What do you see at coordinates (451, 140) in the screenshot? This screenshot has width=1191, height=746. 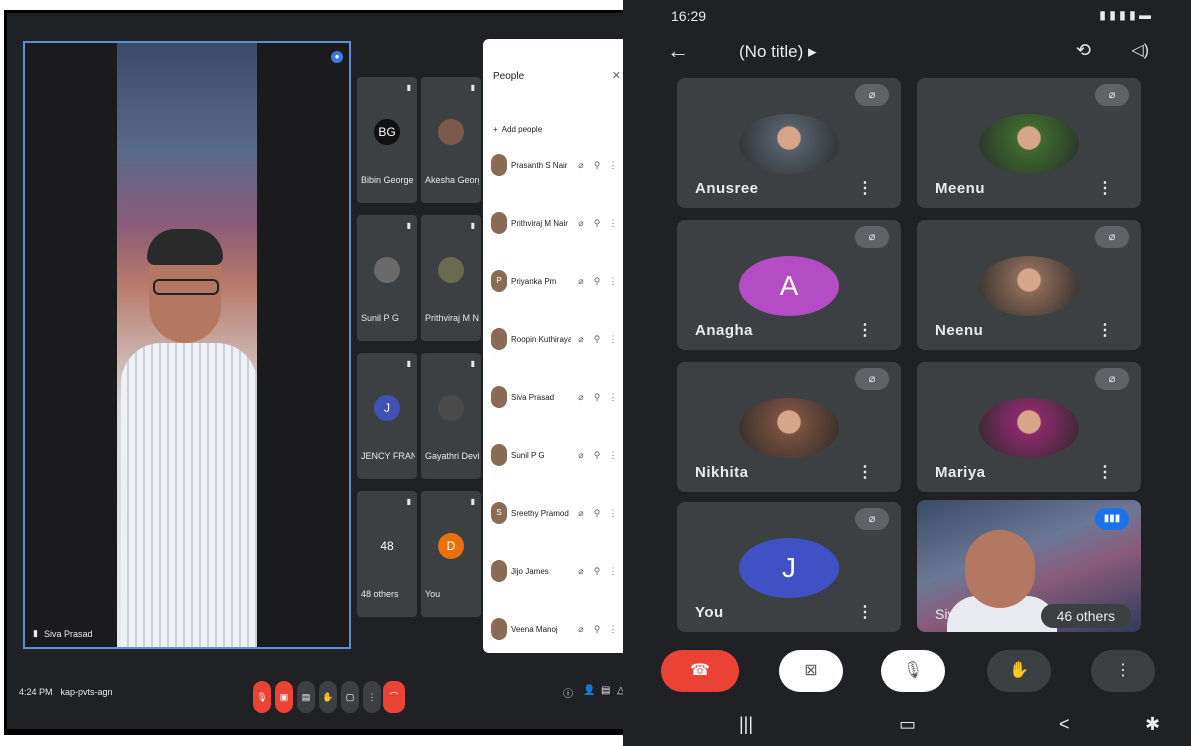 I see `participant-tile: ▮ Akesha George` at bounding box center [451, 140].